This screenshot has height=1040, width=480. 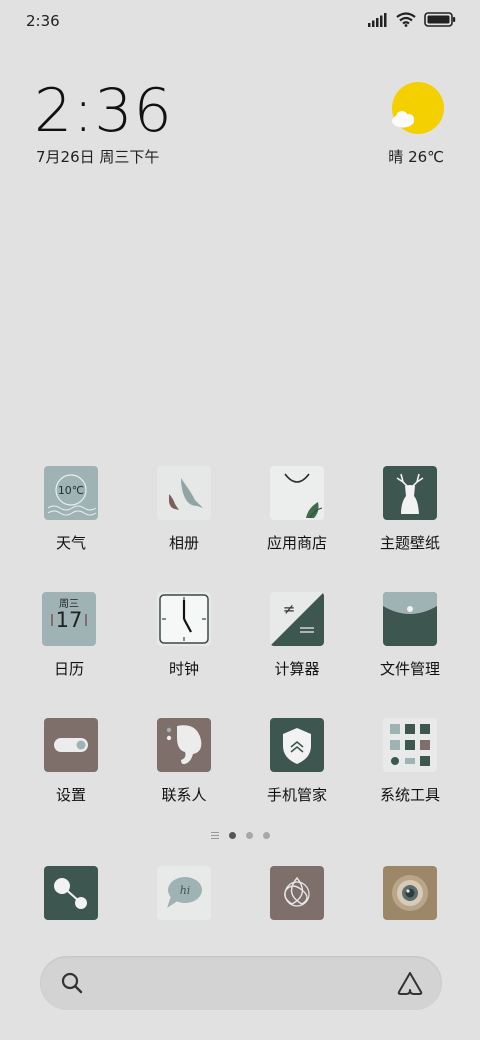 I want to click on dock: hi, so click(x=240, y=894).